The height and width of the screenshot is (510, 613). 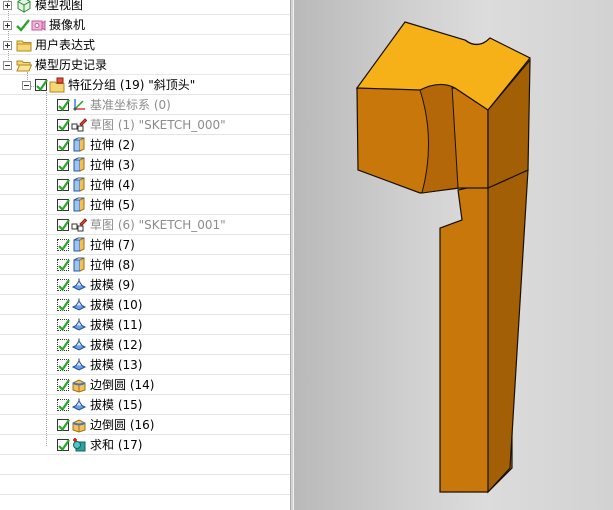 What do you see at coordinates (65, 45) in the screenshot?
I see `tree-row-label: 用户表达式` at bounding box center [65, 45].